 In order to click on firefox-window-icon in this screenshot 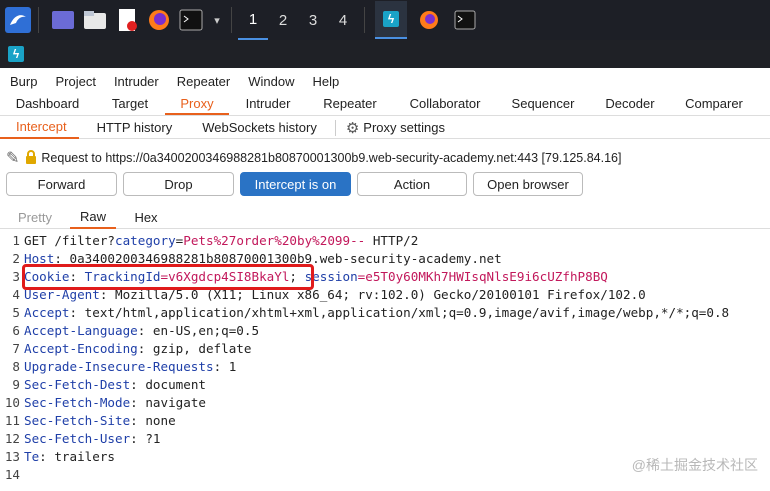, I will do `click(429, 20)`.